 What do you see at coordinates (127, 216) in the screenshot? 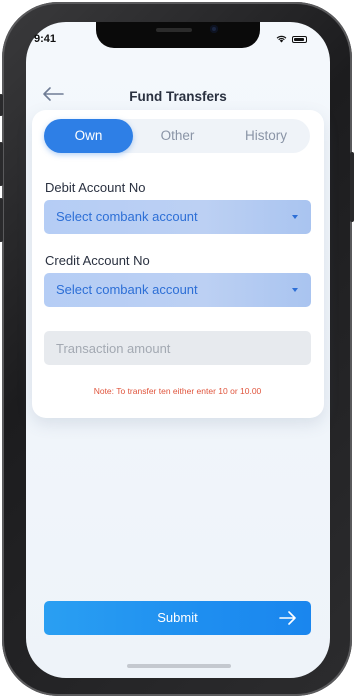
I see `debit-account-value: Select combank account` at bounding box center [127, 216].